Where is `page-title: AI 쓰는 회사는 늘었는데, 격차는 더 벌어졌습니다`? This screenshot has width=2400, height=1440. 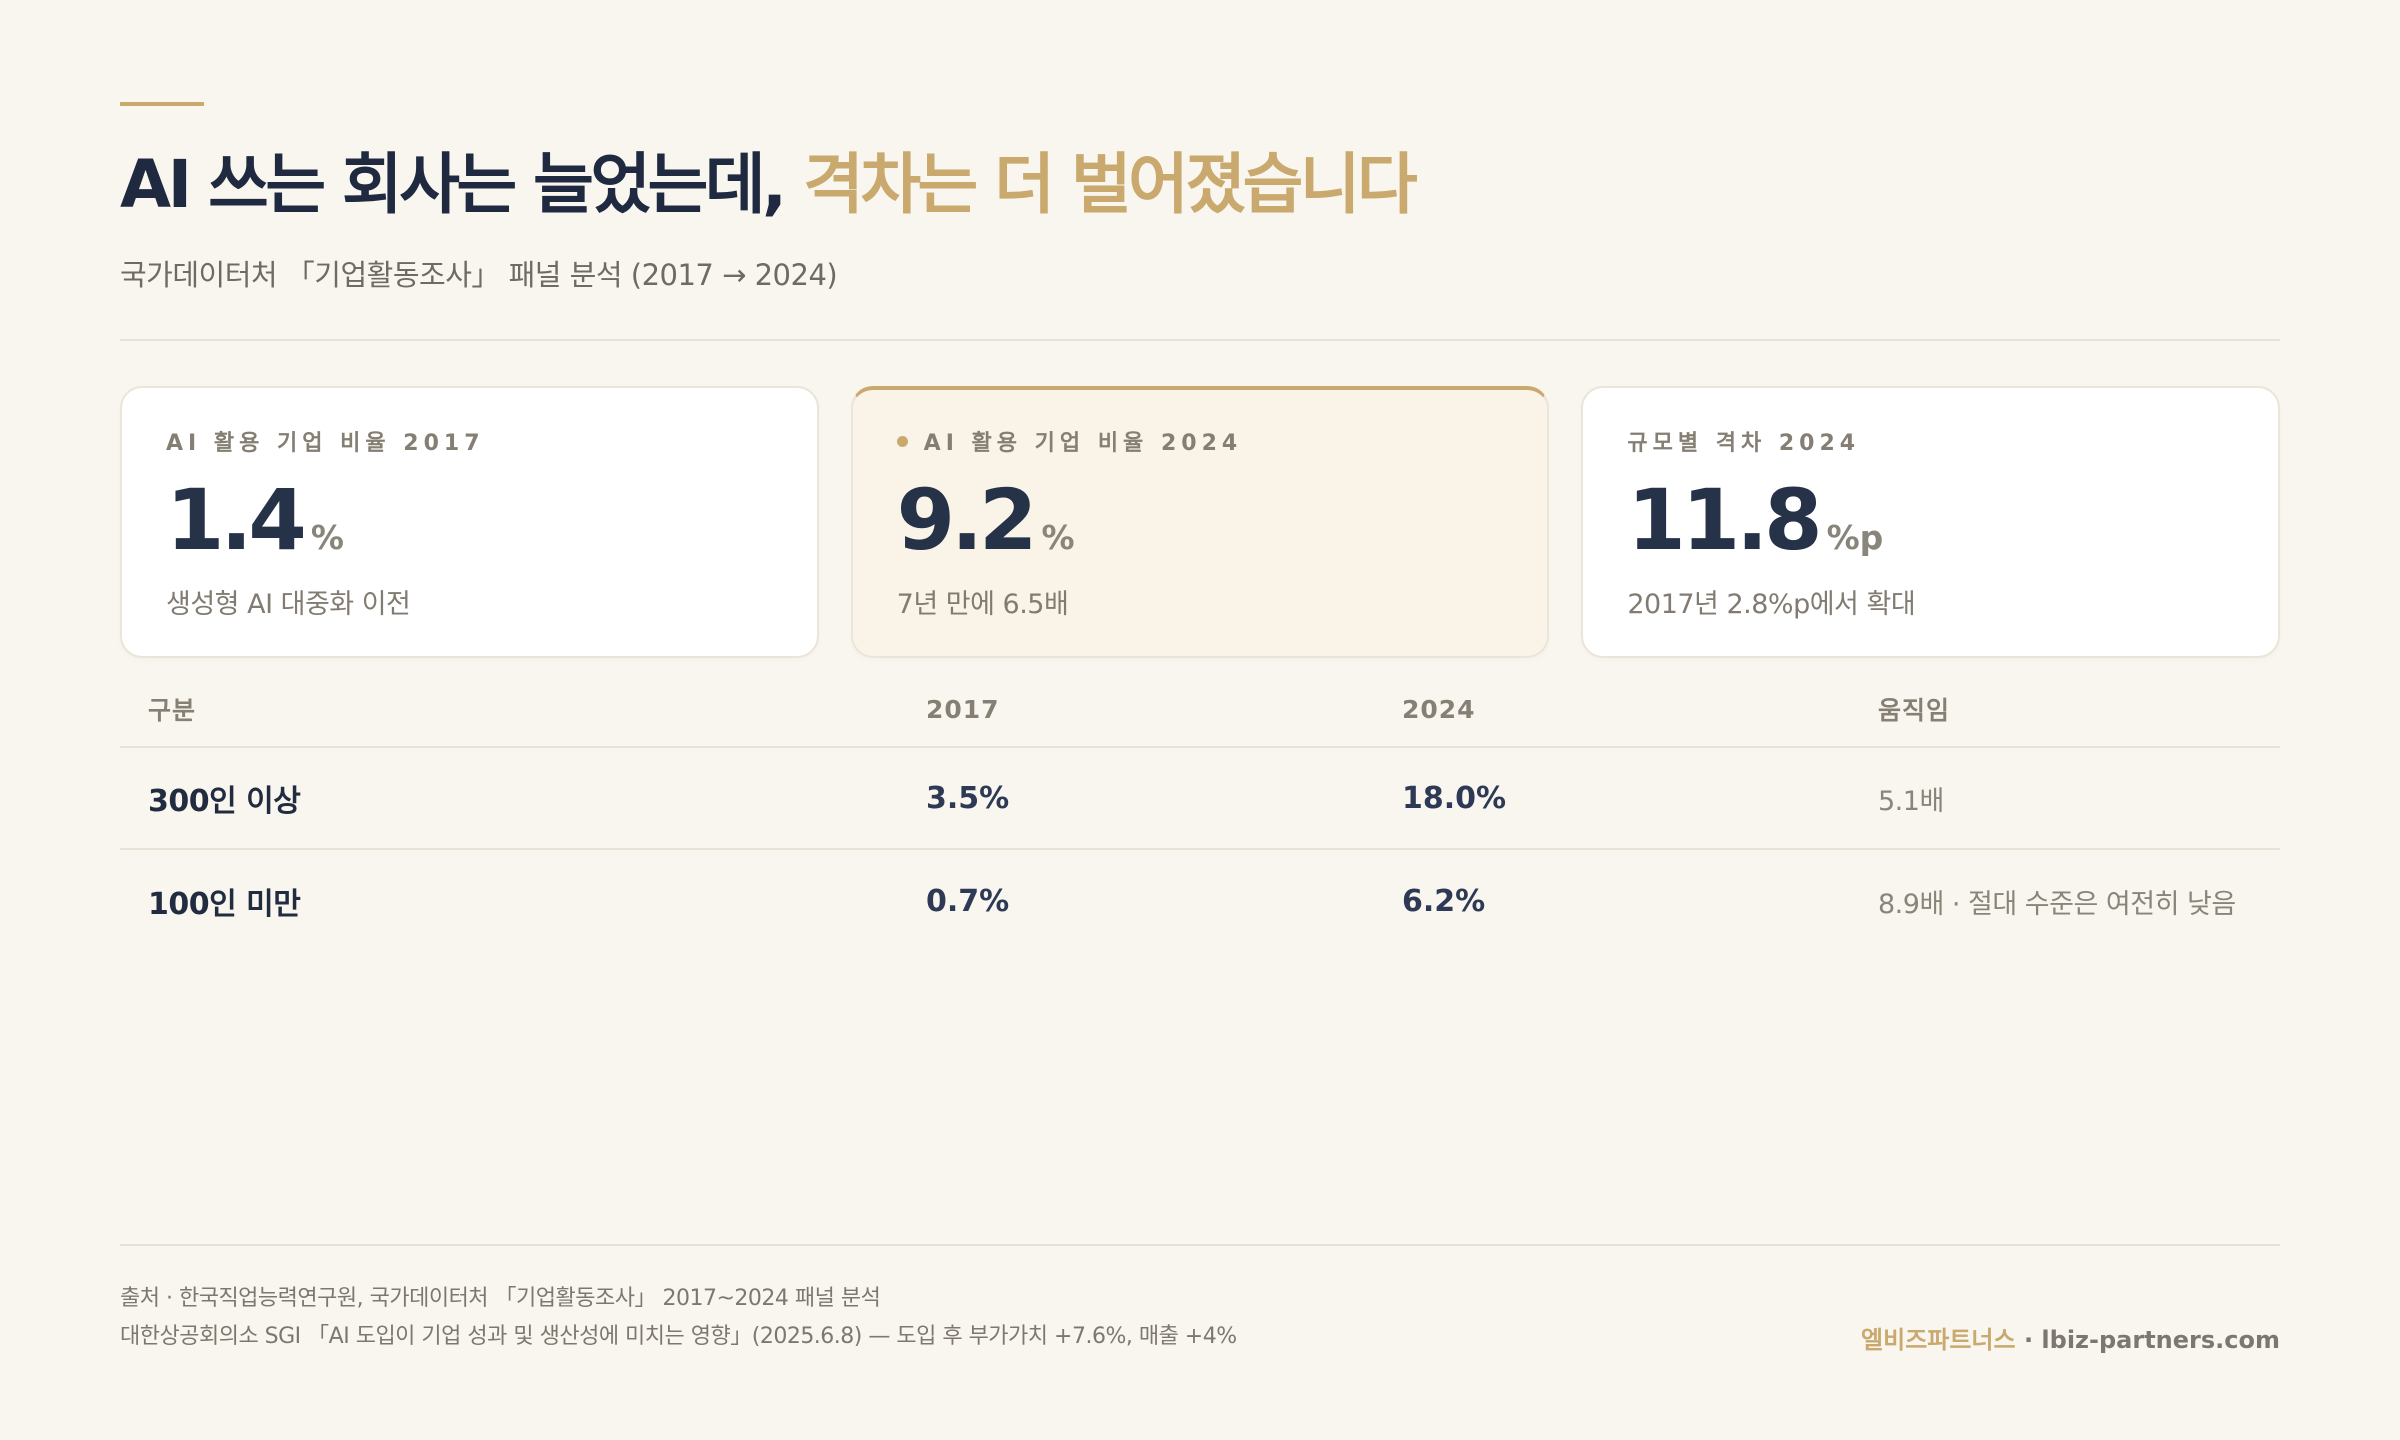
page-title: AI 쓰는 회사는 늘었는데, 격차는 더 벌어졌습니다 is located at coordinates (769, 185).